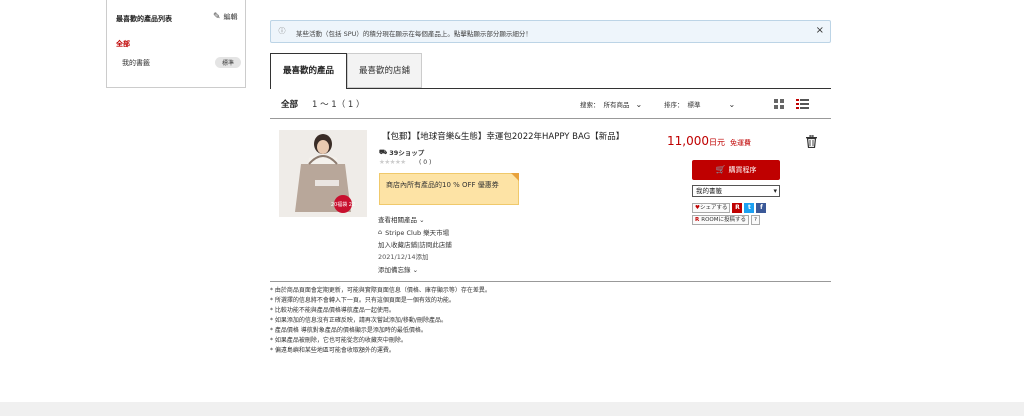 The image size is (1024, 416). I want to click on product-title-link: 【包郵】【地球音樂&生態】幸運包2022年HAPPY BAG【新品】, so click(513, 136).